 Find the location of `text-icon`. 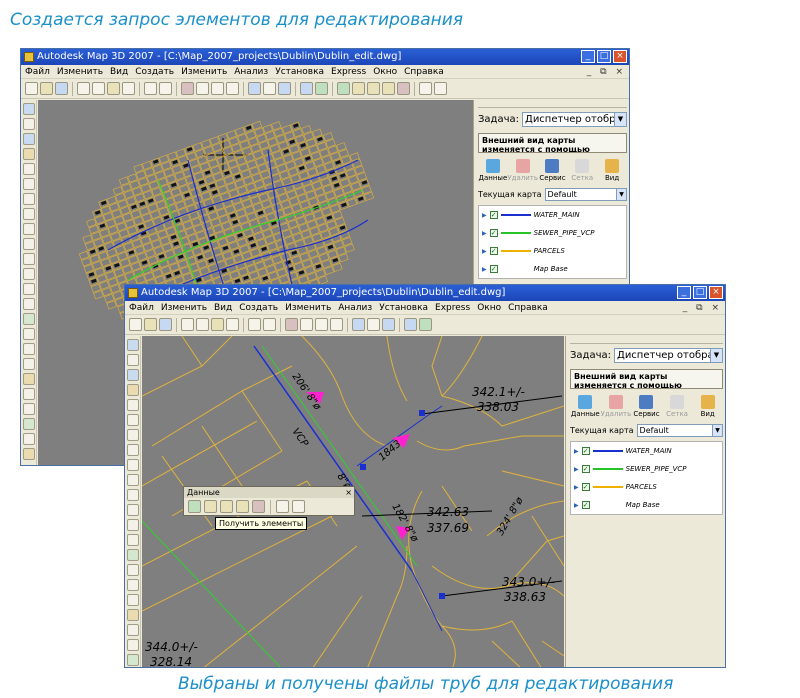

text-icon is located at coordinates (28, 409).